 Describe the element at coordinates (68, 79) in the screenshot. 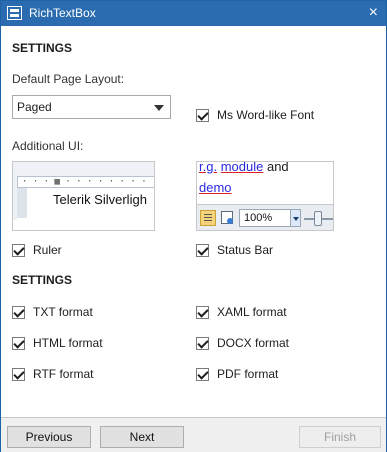

I see `default-page-layout-label: Default Page Layout:` at that location.